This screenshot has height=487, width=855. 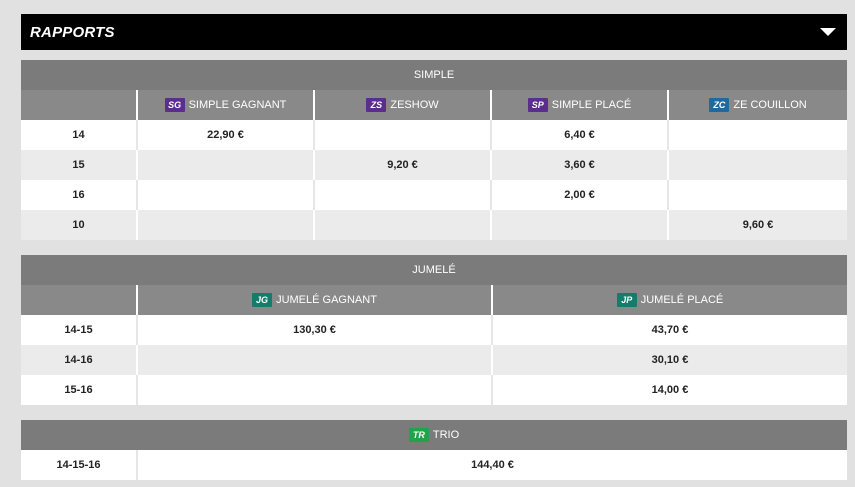 I want to click on payout-cell: 30,10 €, so click(x=669, y=360).